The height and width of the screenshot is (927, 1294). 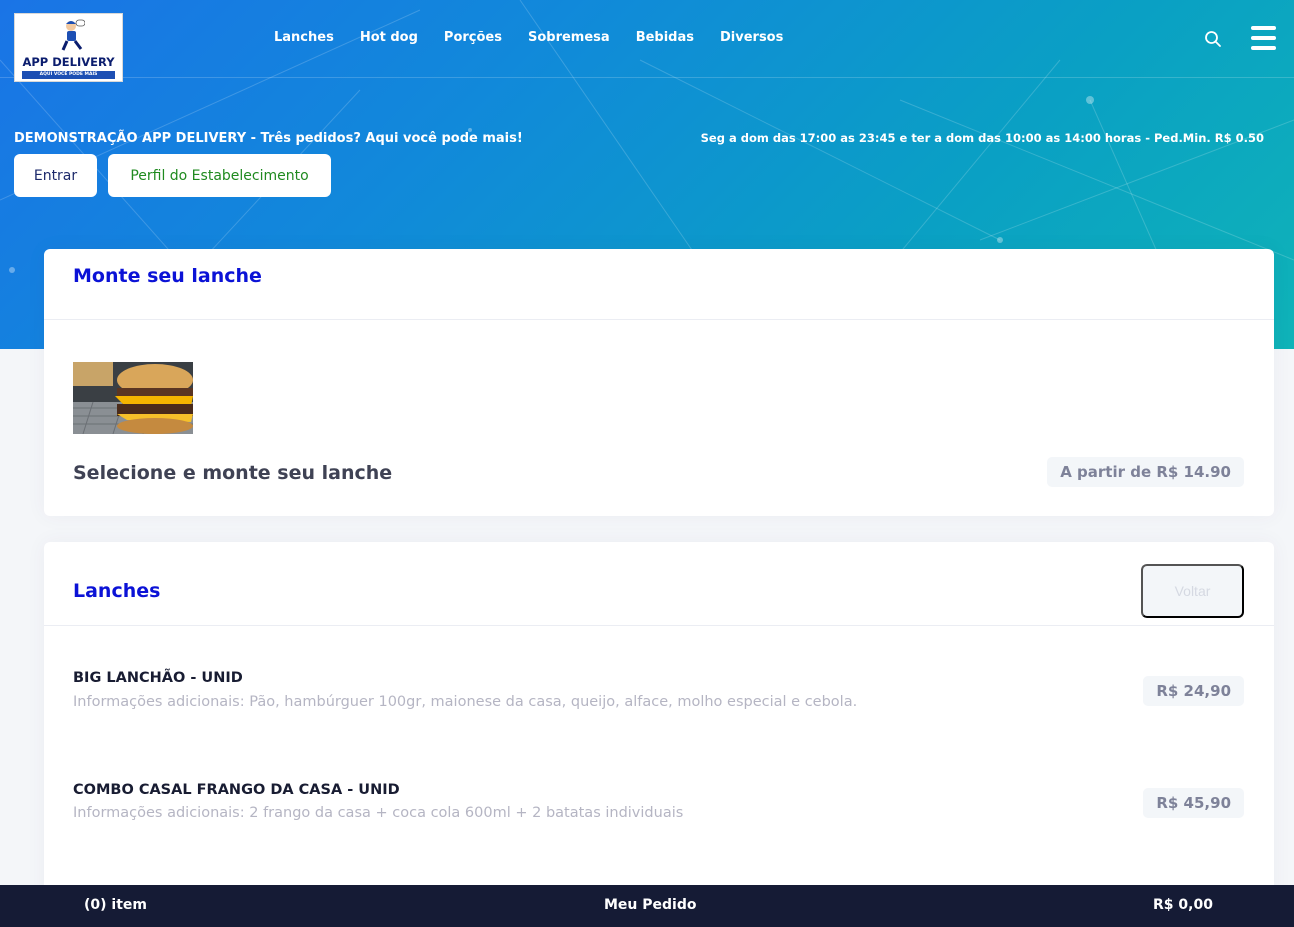 What do you see at coordinates (665, 37) in the screenshot?
I see `nav-item-bebidas: Bebidas` at bounding box center [665, 37].